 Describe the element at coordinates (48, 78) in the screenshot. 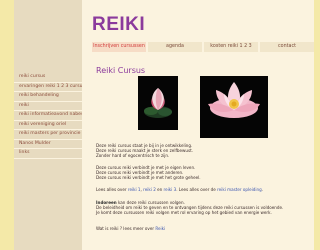

I see `sidebar-item-reiki-cursus: reiki cursus` at that location.